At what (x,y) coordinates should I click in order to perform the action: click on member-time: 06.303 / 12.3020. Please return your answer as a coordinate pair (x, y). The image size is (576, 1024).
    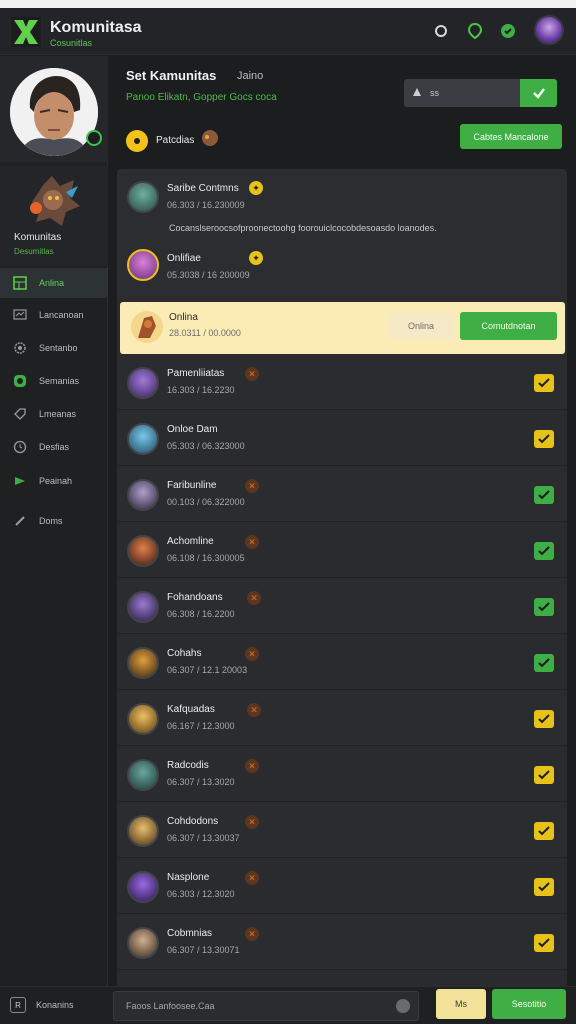
    Looking at the image, I should click on (201, 894).